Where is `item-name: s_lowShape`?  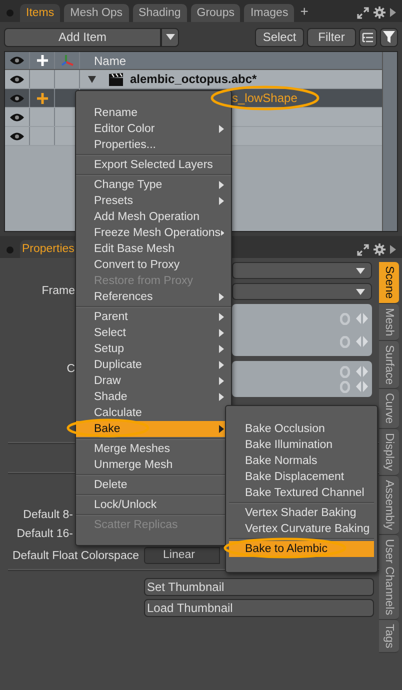 item-name: s_lowShape is located at coordinates (265, 98).